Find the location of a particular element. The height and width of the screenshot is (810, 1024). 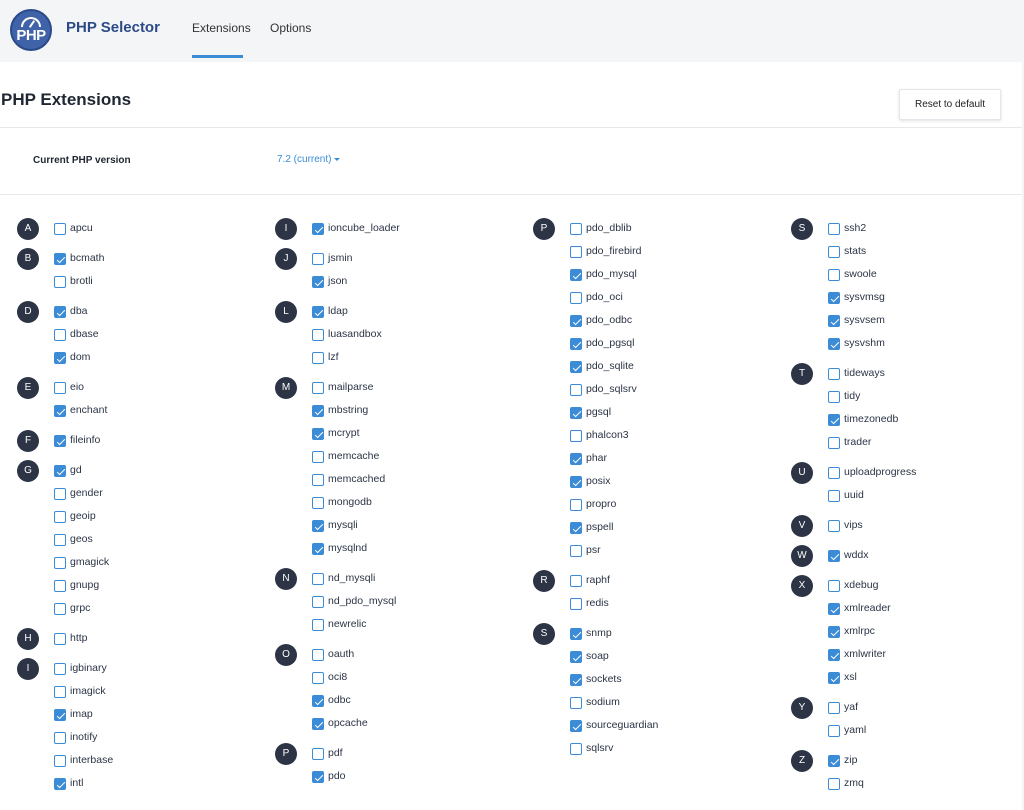

extension-name: mysqlnd is located at coordinates (348, 548).